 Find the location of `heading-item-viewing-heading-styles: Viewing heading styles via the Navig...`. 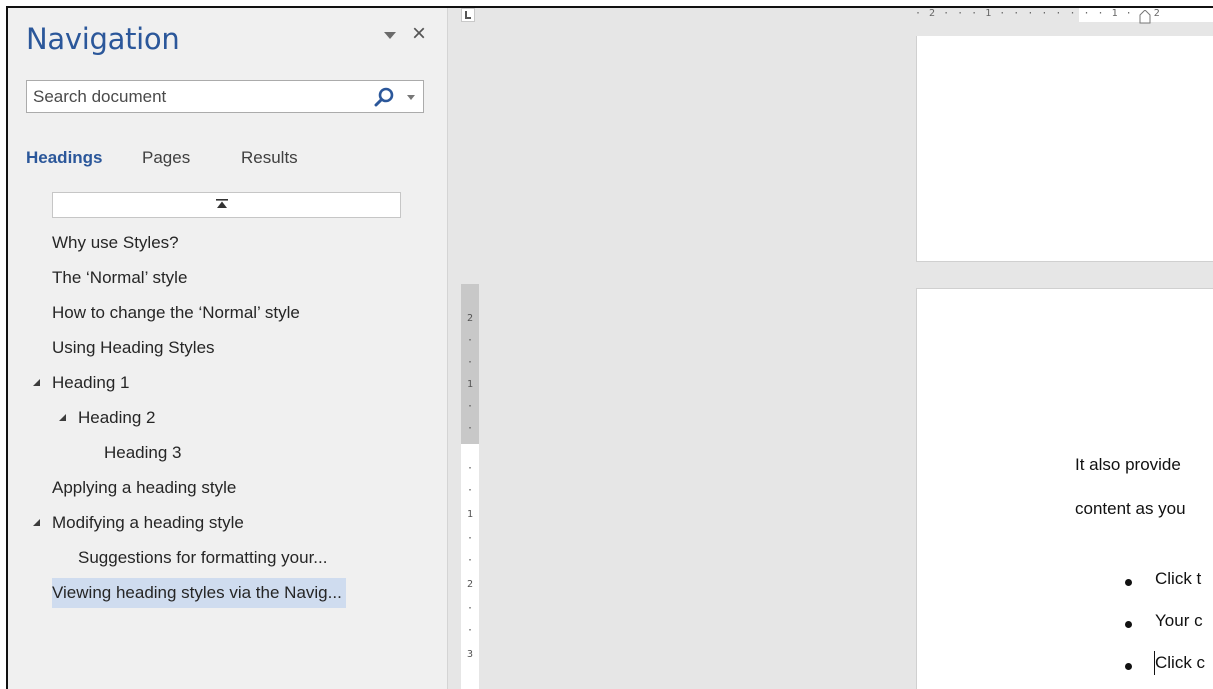

heading-item-viewing-heading-styles: Viewing heading styles via the Navig... is located at coordinates (199, 593).